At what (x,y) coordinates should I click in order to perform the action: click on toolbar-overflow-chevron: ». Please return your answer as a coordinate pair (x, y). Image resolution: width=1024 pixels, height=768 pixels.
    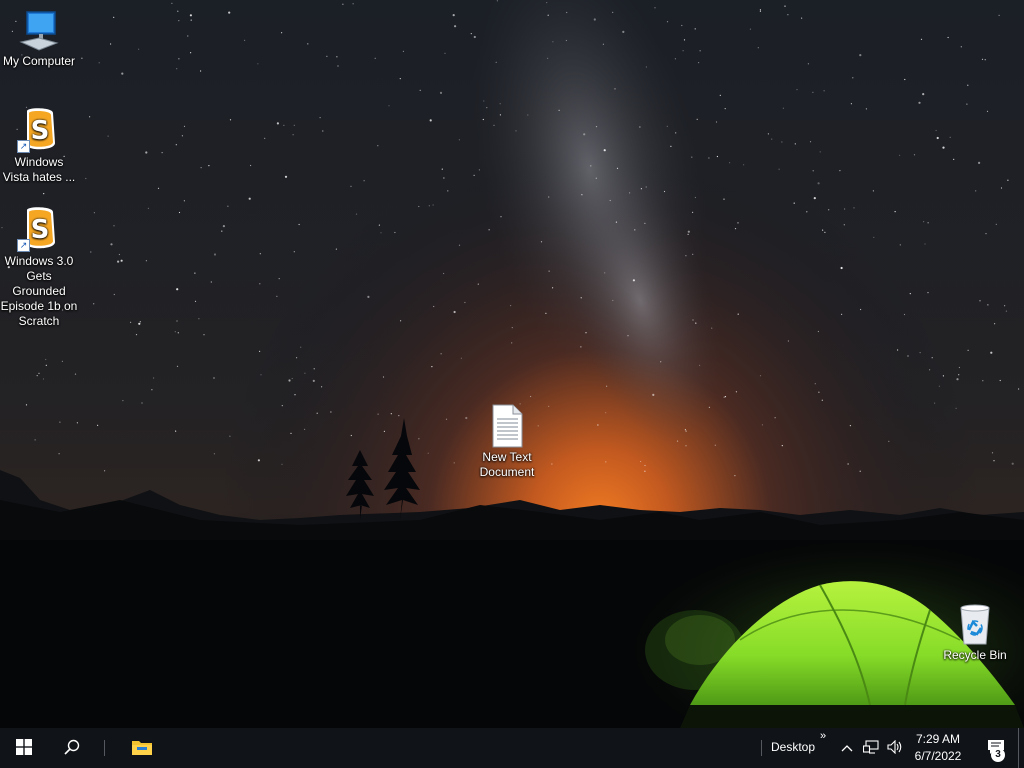
    Looking at the image, I should click on (823, 736).